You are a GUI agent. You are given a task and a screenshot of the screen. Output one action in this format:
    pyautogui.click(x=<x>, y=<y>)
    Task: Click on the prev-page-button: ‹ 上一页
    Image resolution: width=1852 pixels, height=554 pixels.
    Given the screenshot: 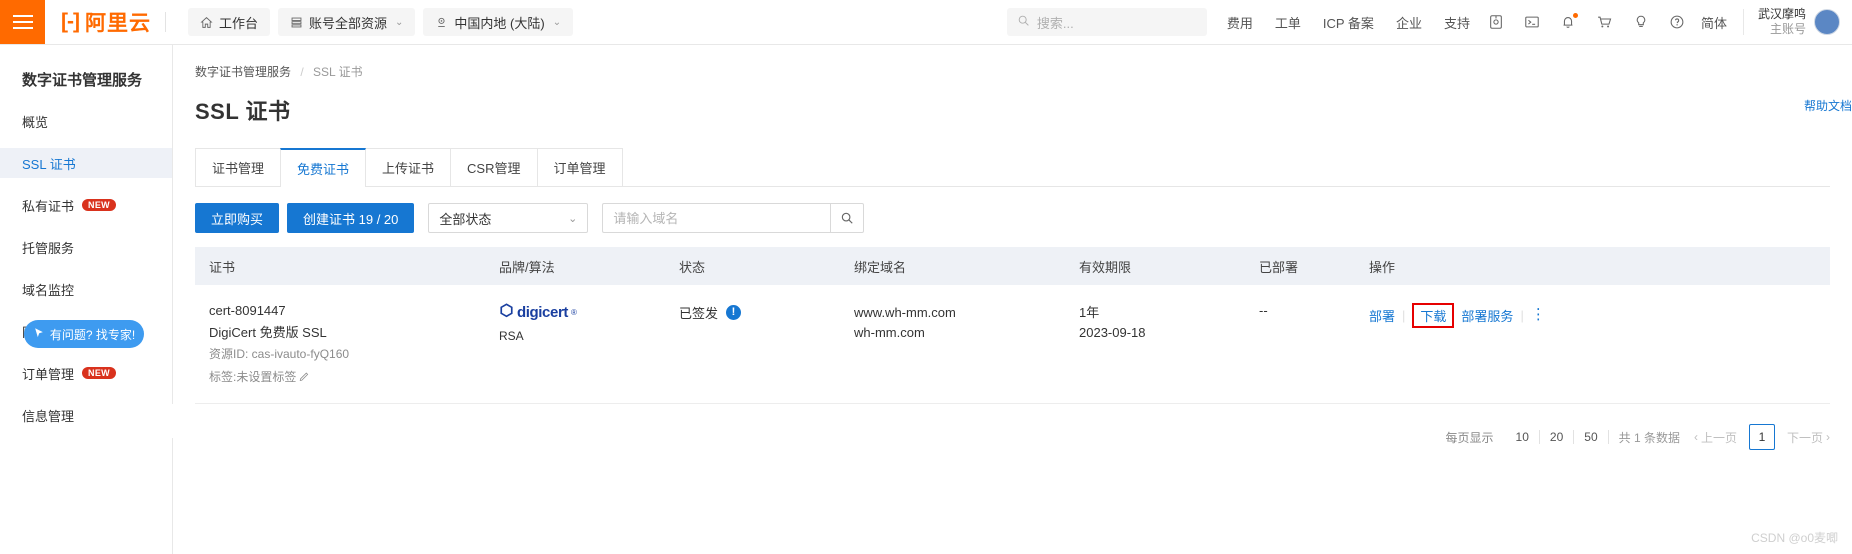 What is the action you would take?
    pyautogui.click(x=1715, y=437)
    